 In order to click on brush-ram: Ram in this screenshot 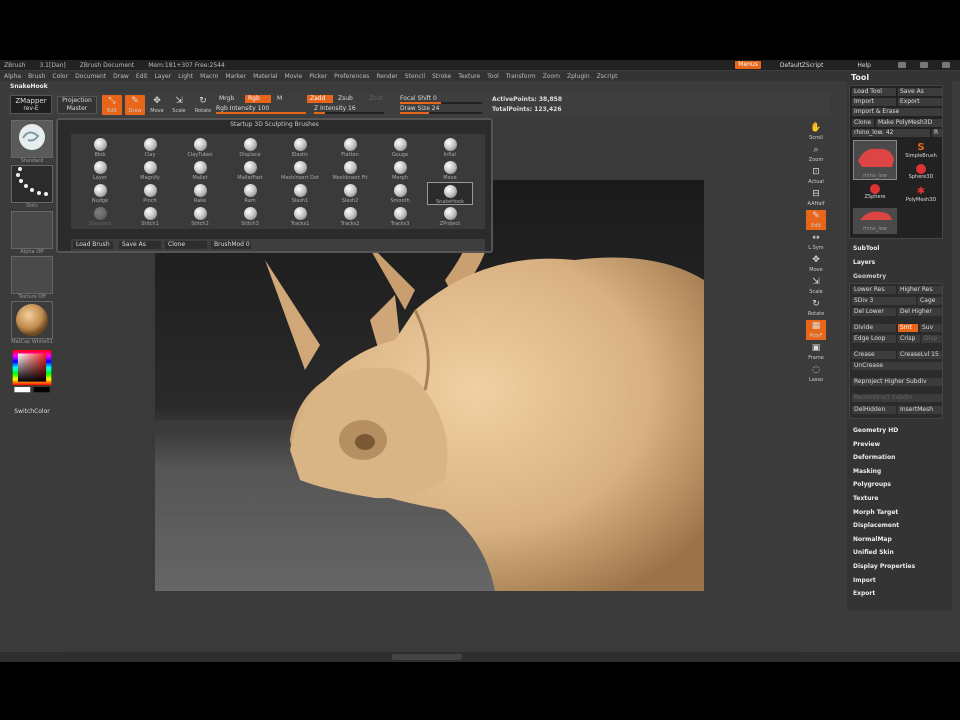, I will do `click(250, 193)`.